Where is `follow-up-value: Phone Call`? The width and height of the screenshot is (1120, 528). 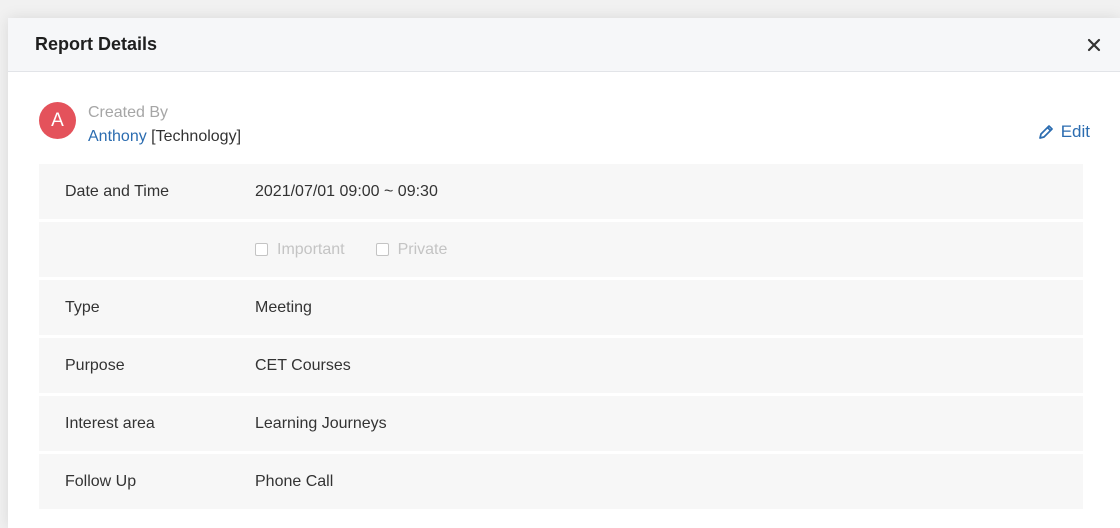
follow-up-value: Phone Call is located at coordinates (294, 481).